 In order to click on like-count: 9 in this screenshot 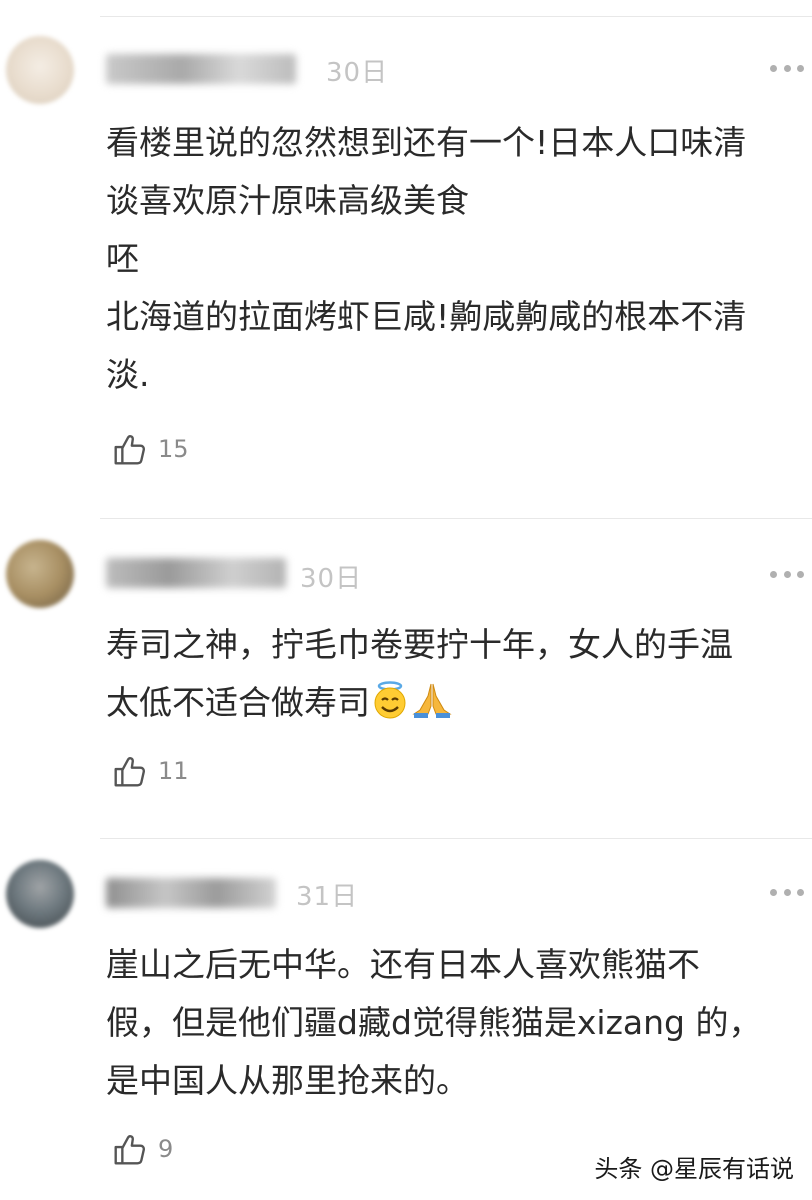, I will do `click(166, 1149)`.